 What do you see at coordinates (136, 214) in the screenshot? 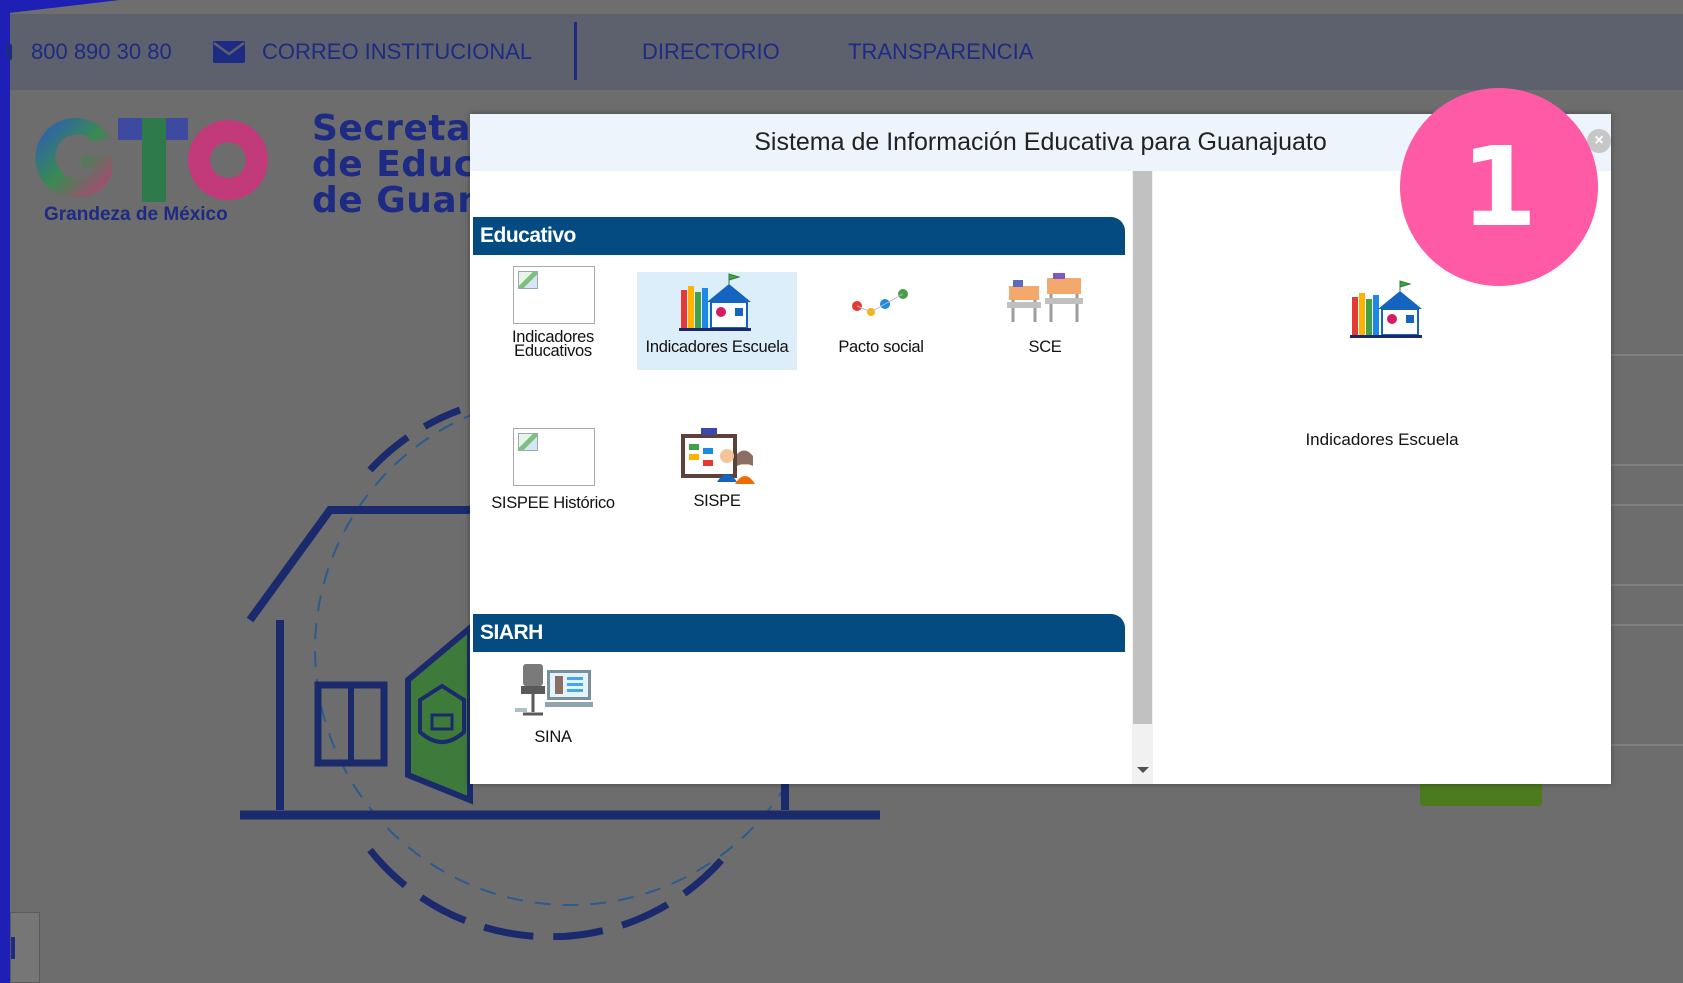
I see `logo-tagline: Grandeza de México` at bounding box center [136, 214].